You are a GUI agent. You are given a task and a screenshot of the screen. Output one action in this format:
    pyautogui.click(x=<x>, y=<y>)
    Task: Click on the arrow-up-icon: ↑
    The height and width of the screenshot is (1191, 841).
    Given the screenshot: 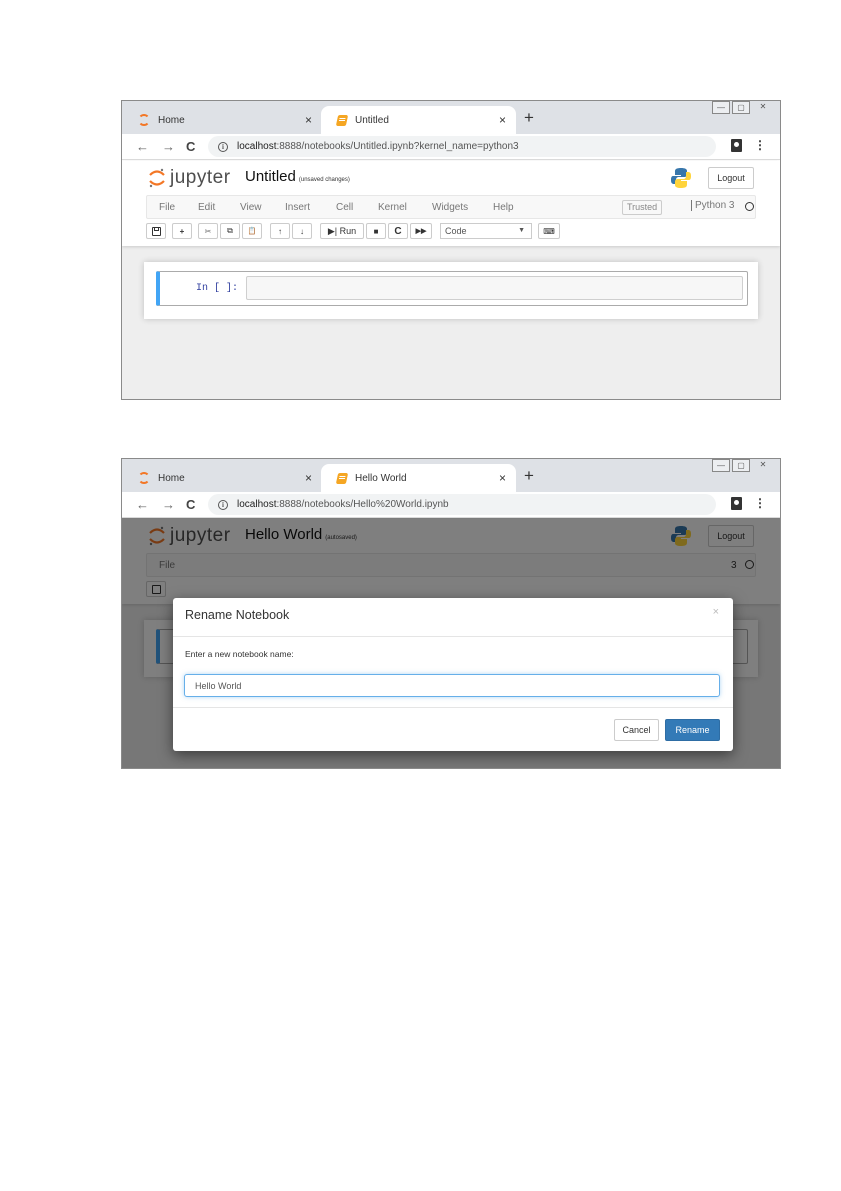 What is the action you would take?
    pyautogui.click(x=280, y=231)
    